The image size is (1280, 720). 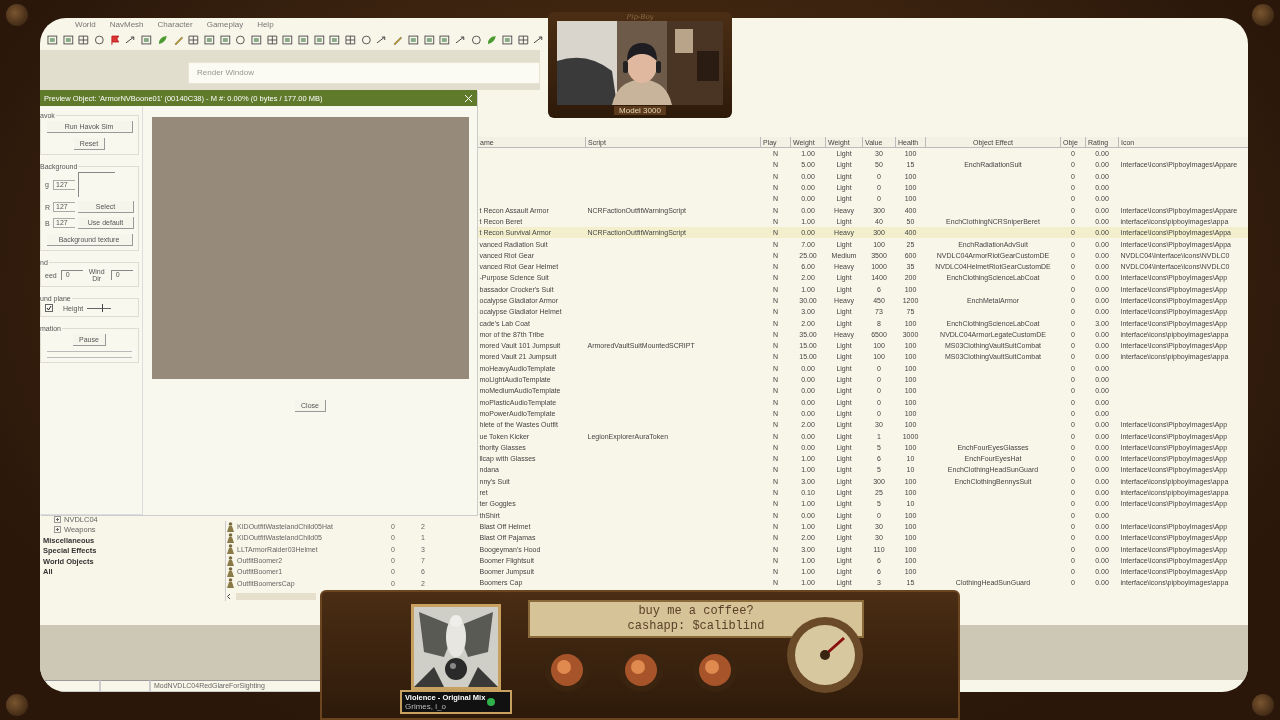 I want to click on menu-item: World, so click(x=85, y=25).